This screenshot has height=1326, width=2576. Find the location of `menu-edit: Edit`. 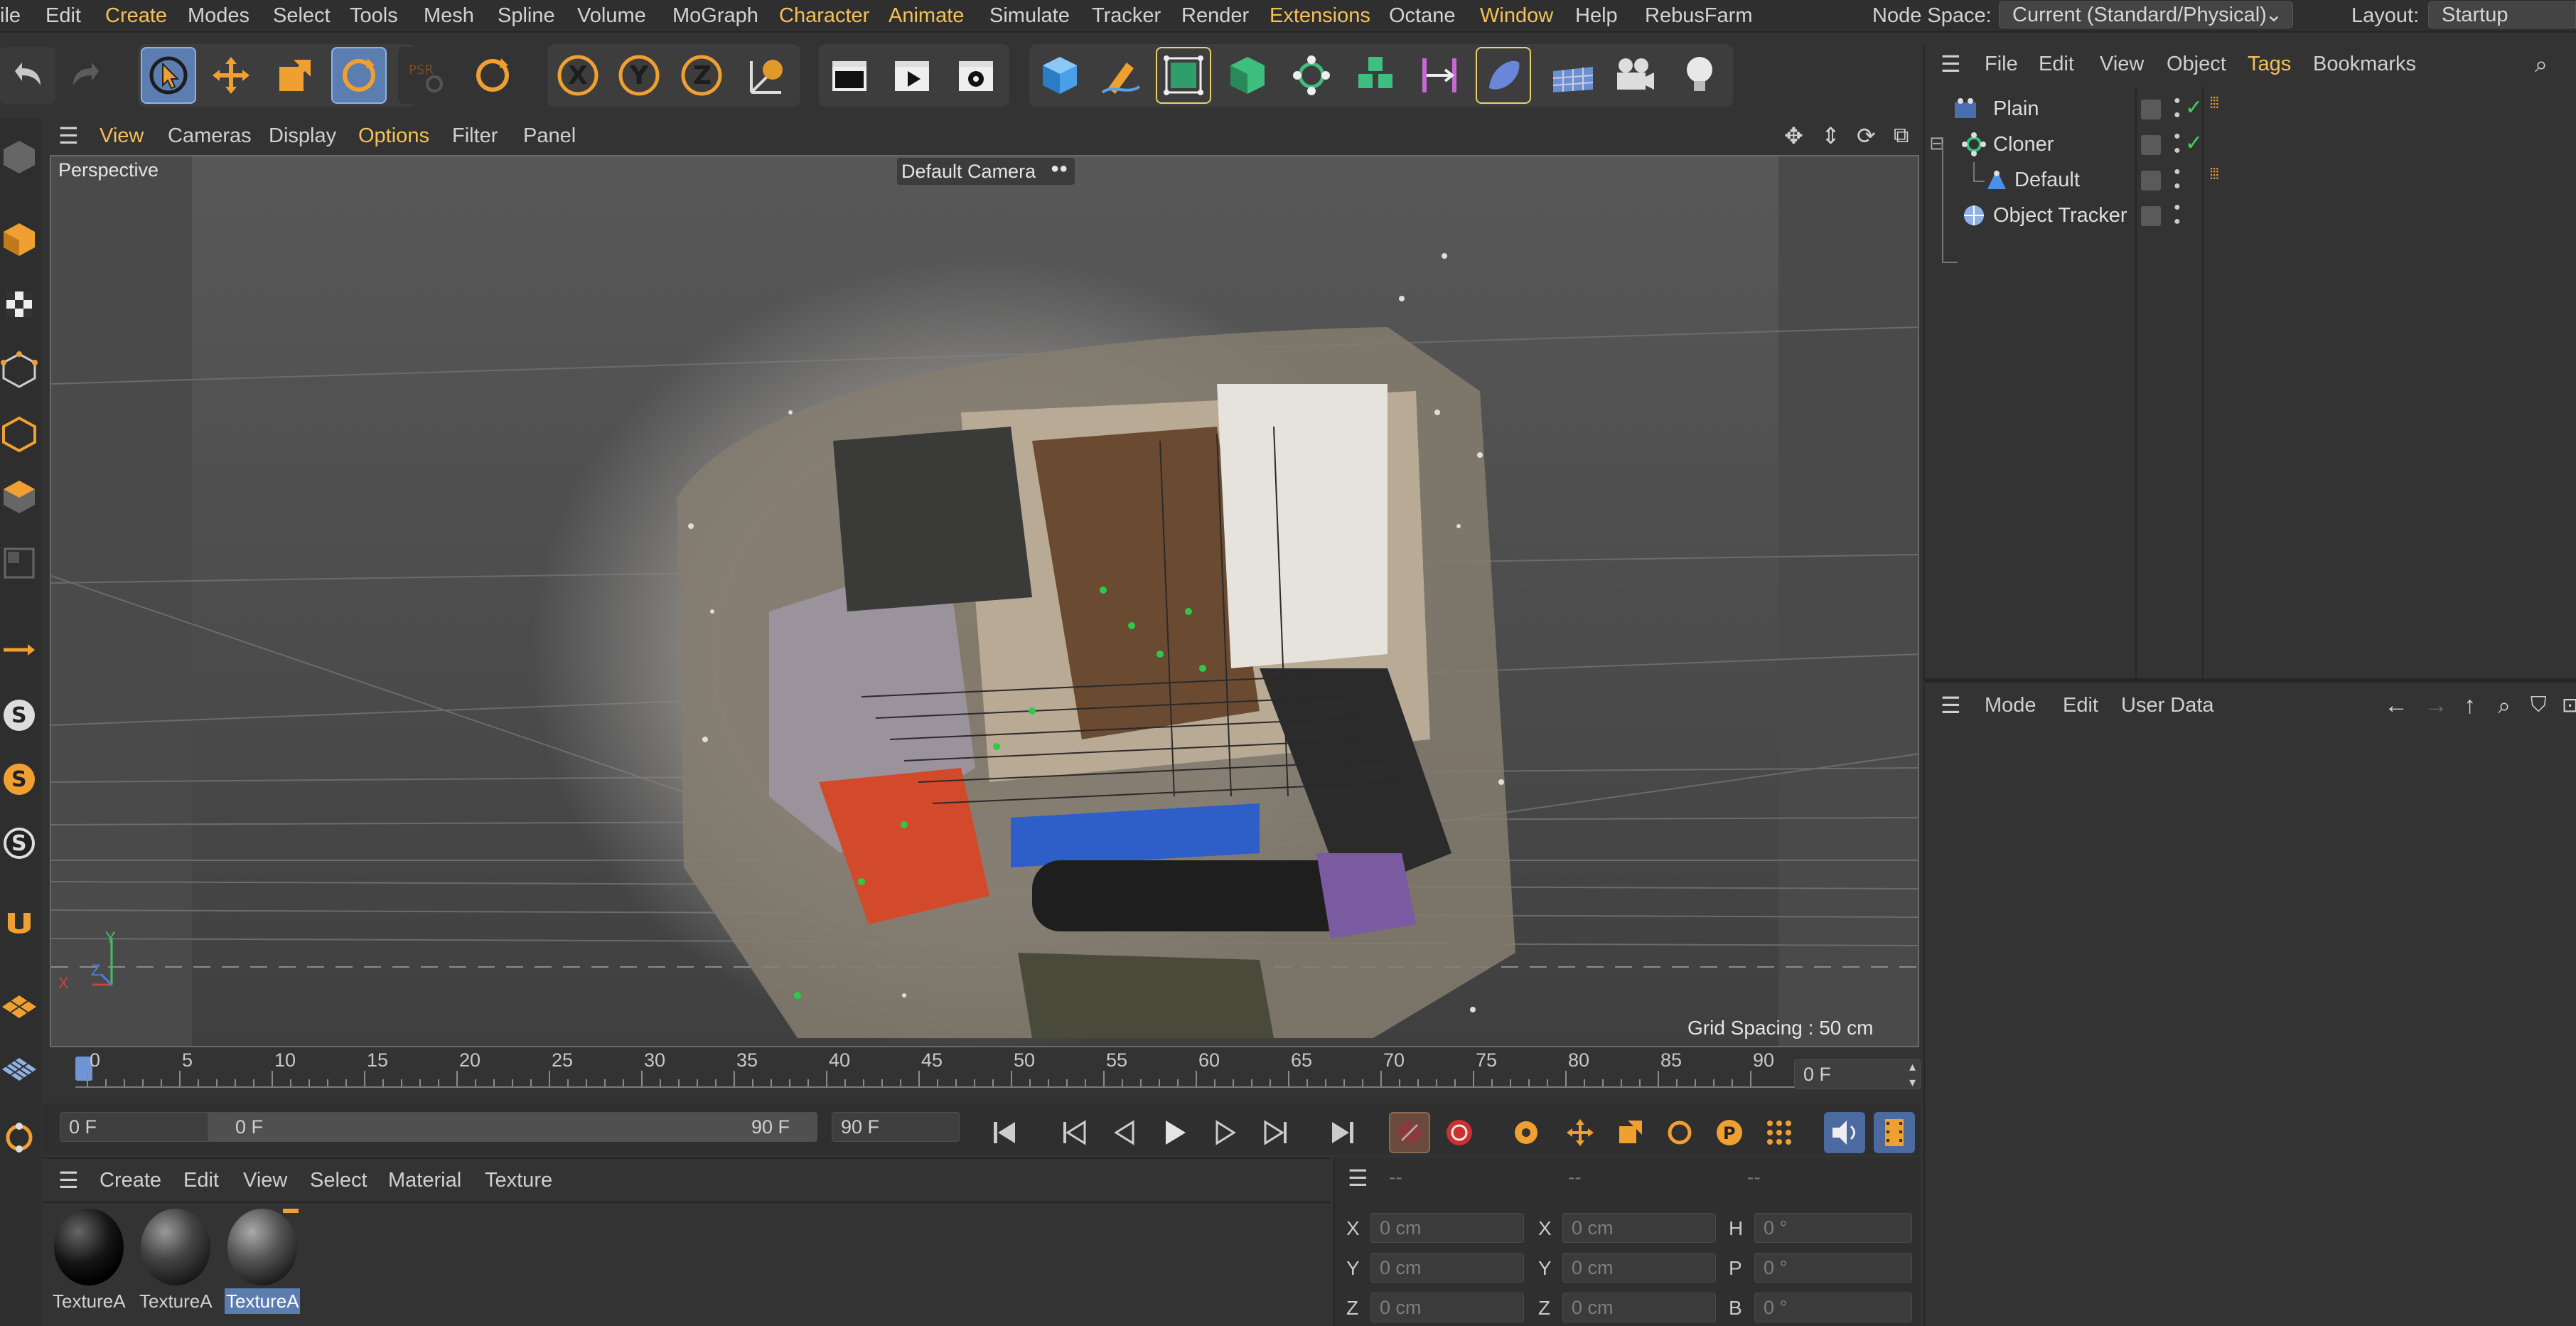

menu-edit: Edit is located at coordinates (63, 16).